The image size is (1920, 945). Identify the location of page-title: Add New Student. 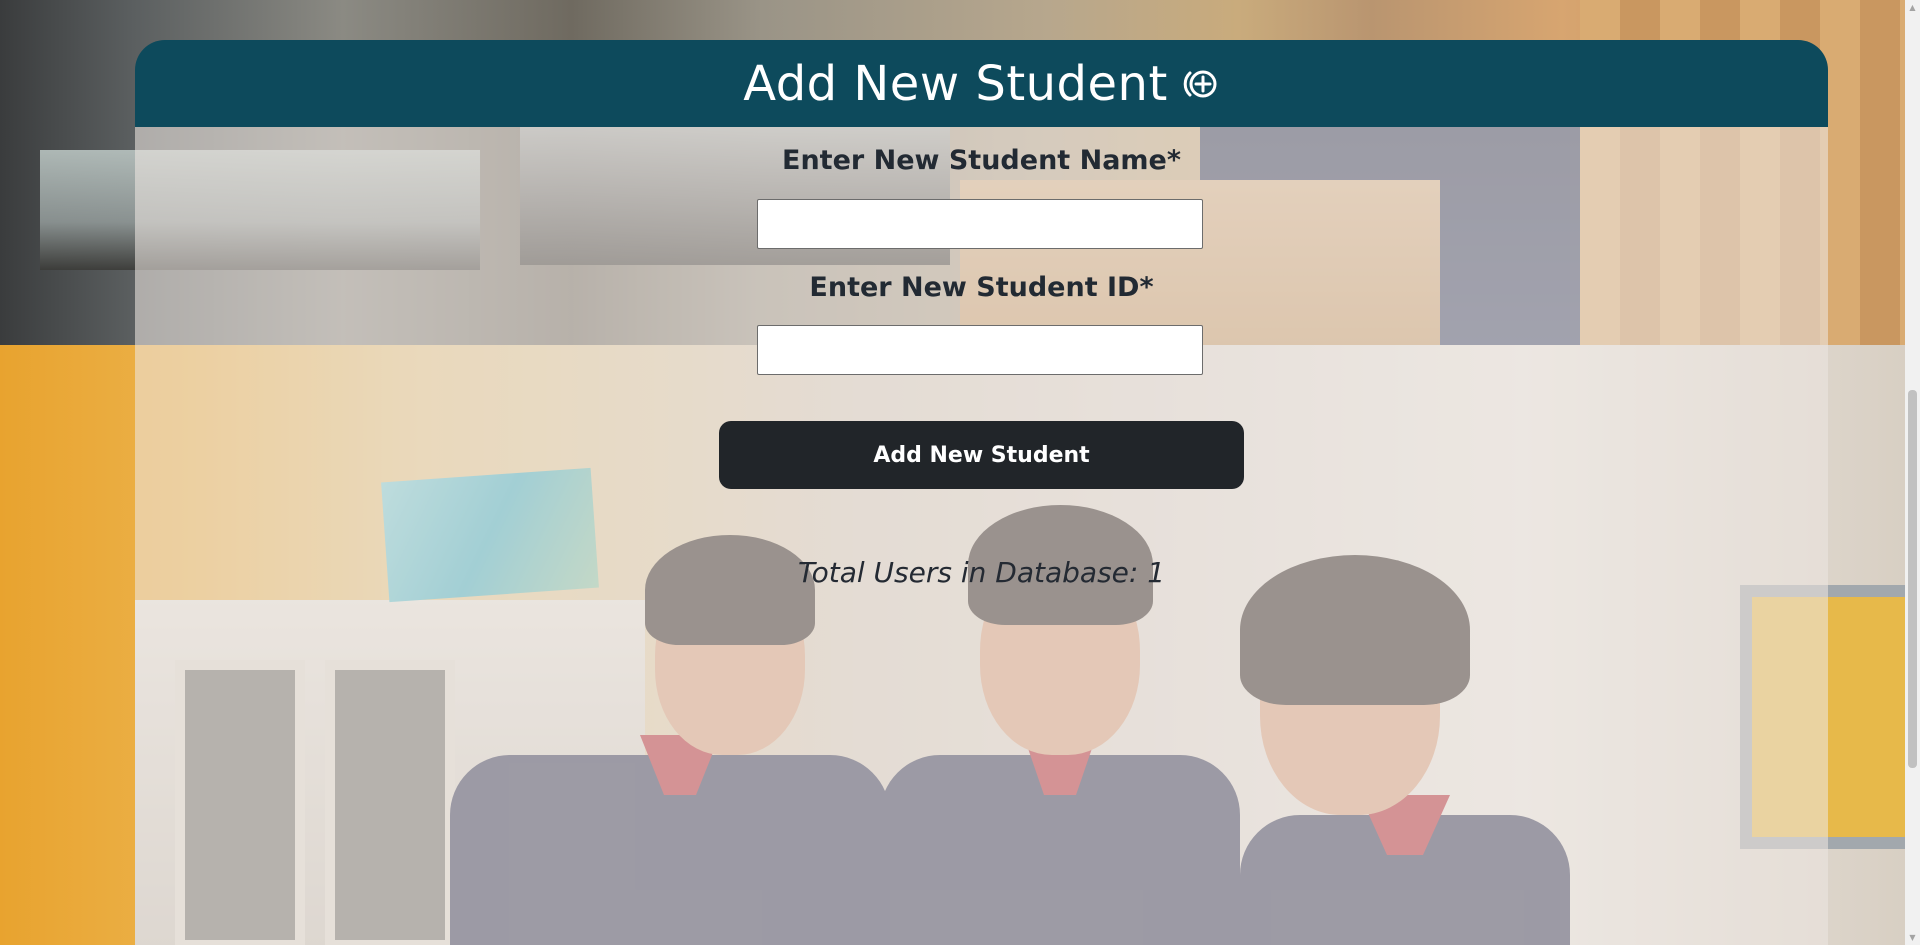
(955, 83).